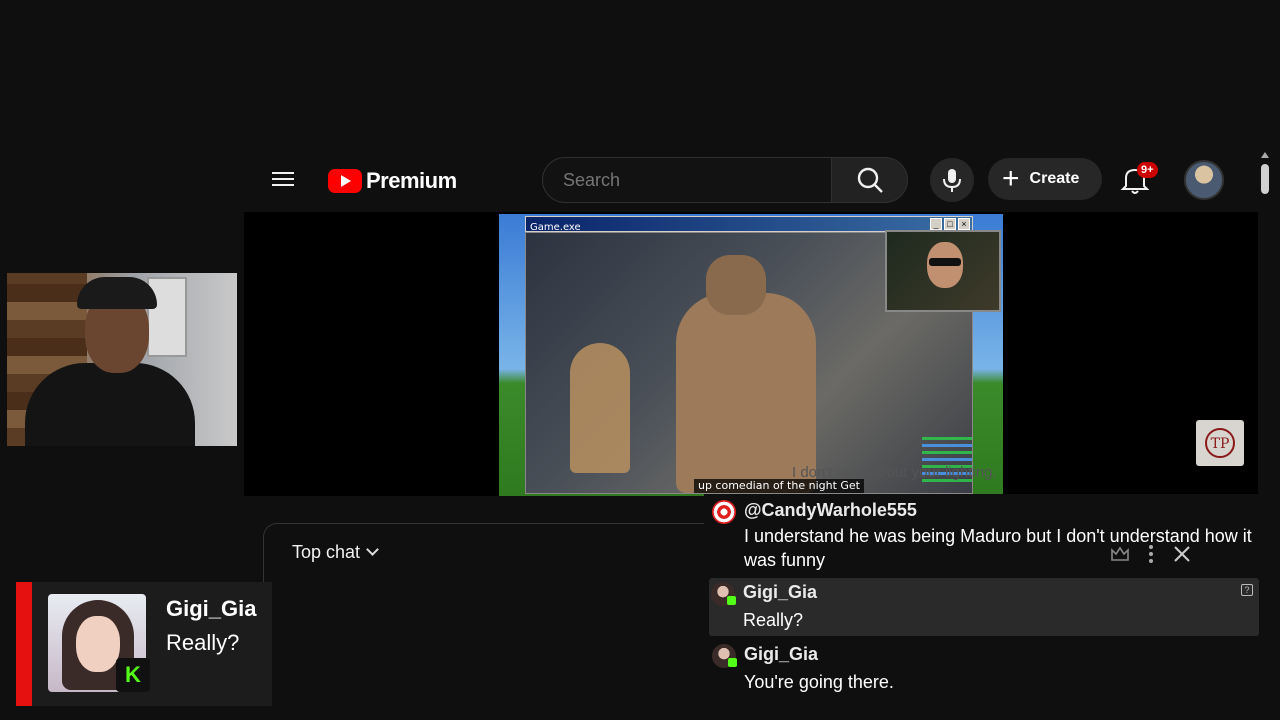 The height and width of the screenshot is (720, 1280). I want to click on create-label: Create, so click(1054, 178).